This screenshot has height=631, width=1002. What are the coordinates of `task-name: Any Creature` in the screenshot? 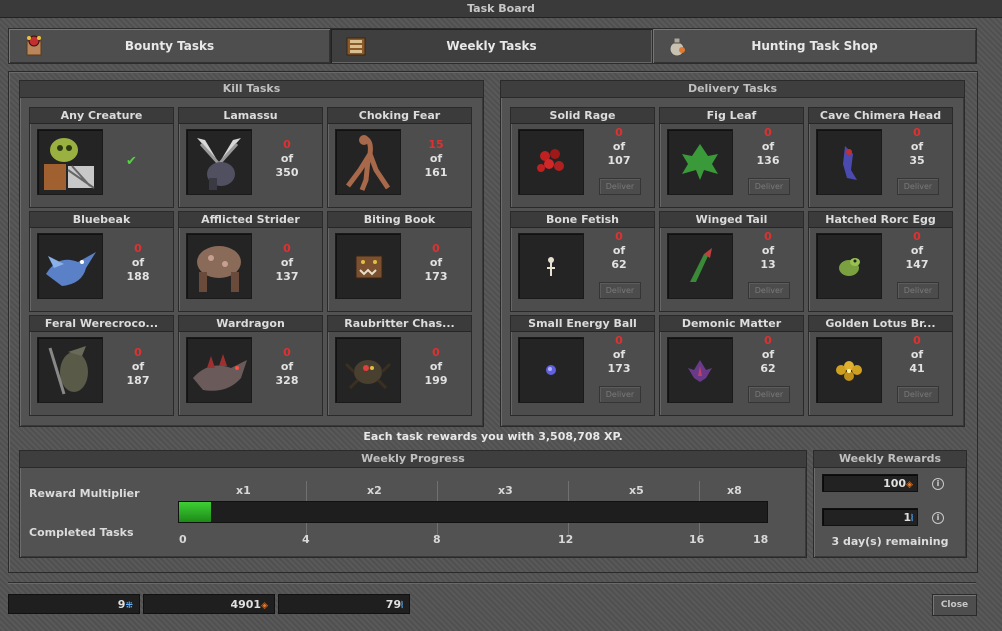 It's located at (101, 116).